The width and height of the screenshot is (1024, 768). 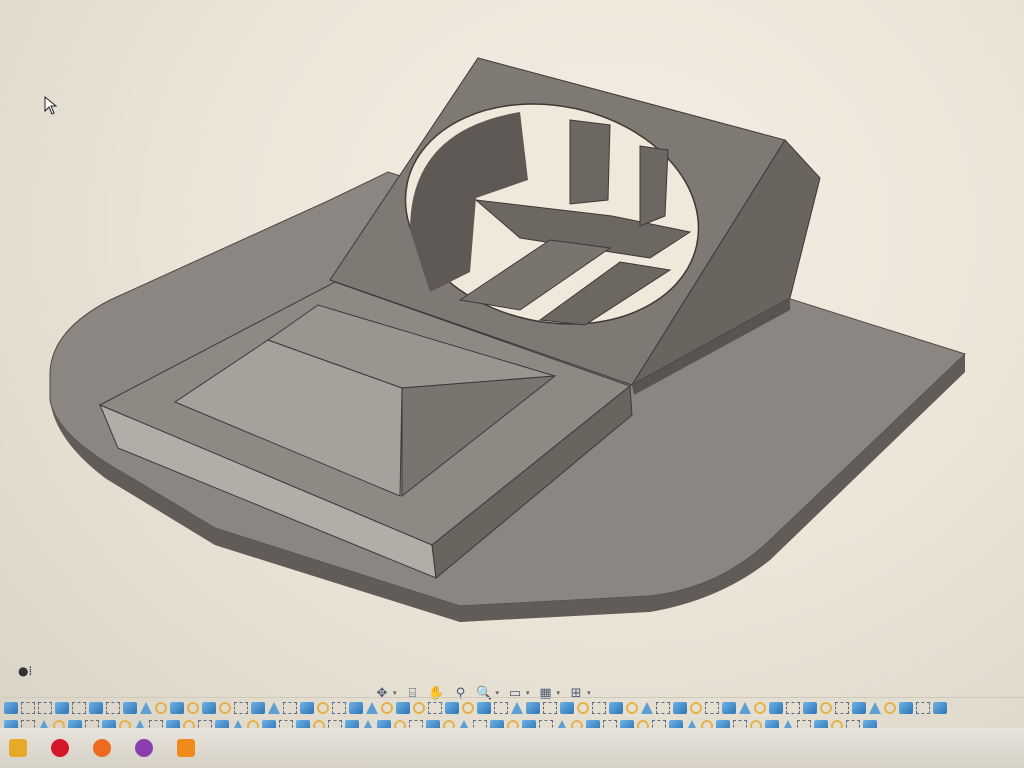 I want to click on timeline-marker-icon: ●⁞, so click(x=25, y=671).